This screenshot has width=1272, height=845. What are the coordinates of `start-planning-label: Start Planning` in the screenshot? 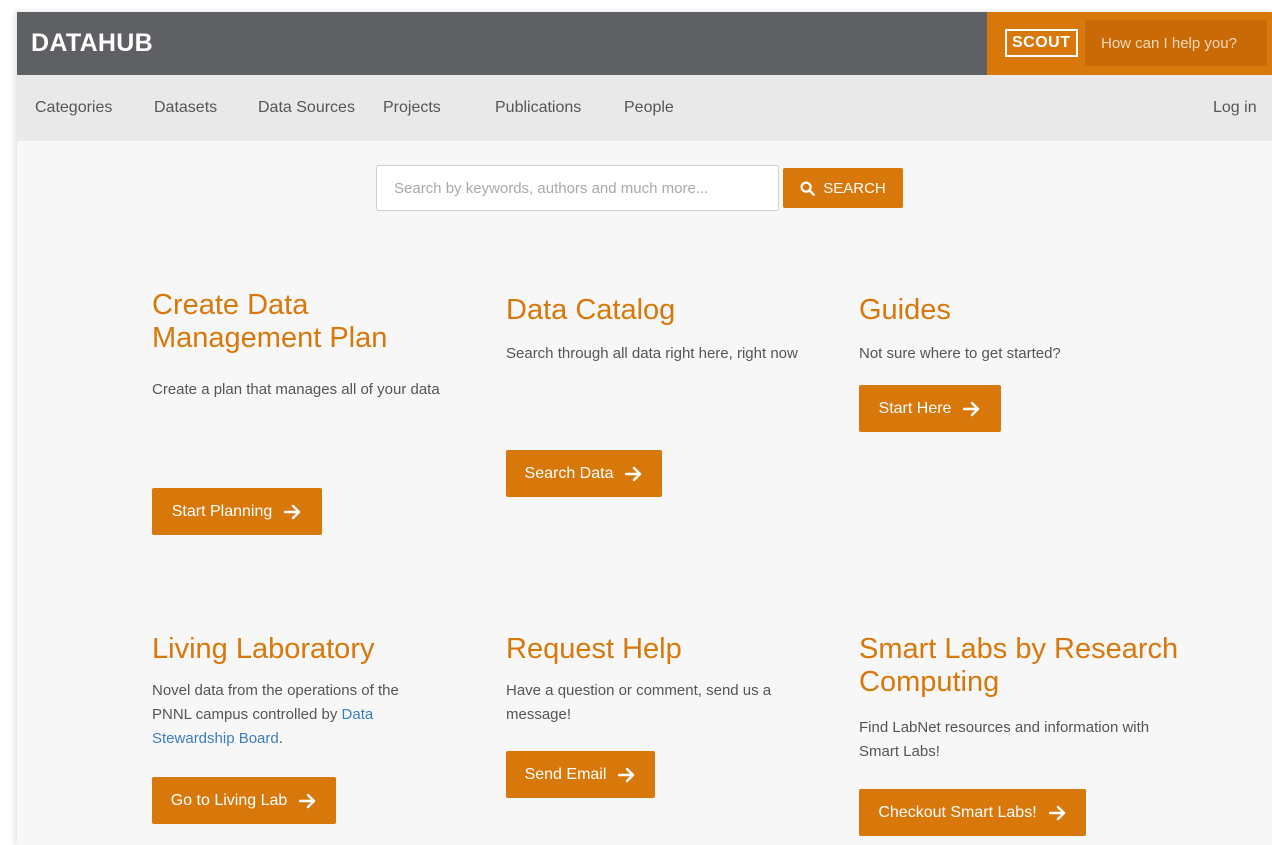 It's located at (222, 511).